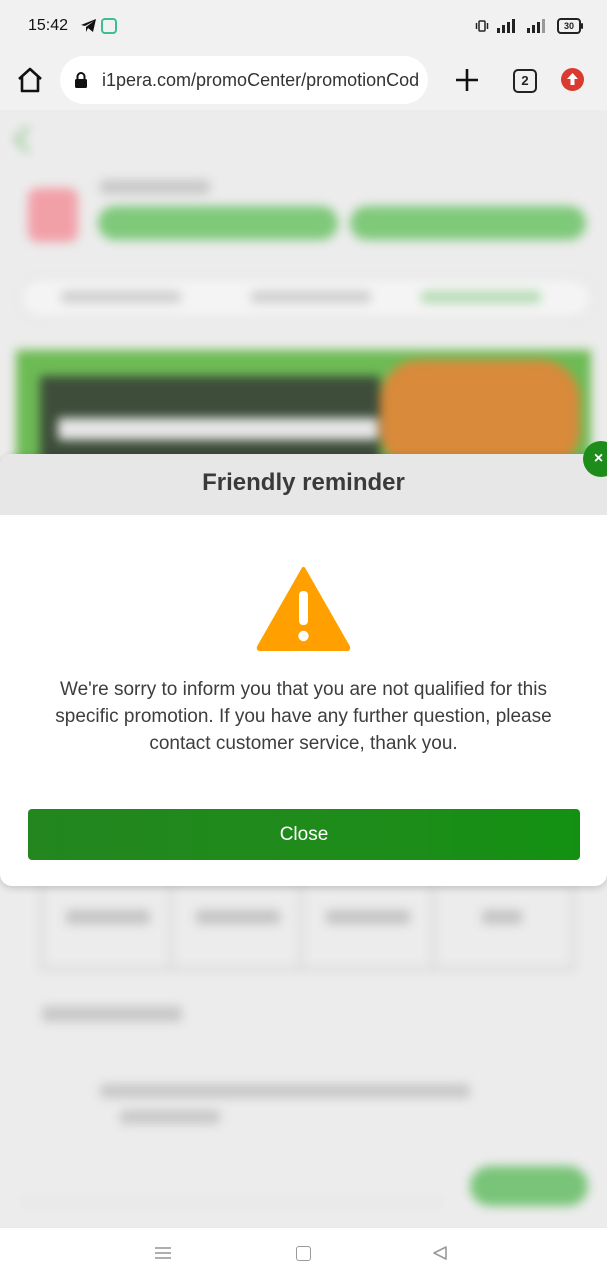 The height and width of the screenshot is (1280, 607). Describe the element at coordinates (88, 25) in the screenshot. I see `telegram-icon` at that location.